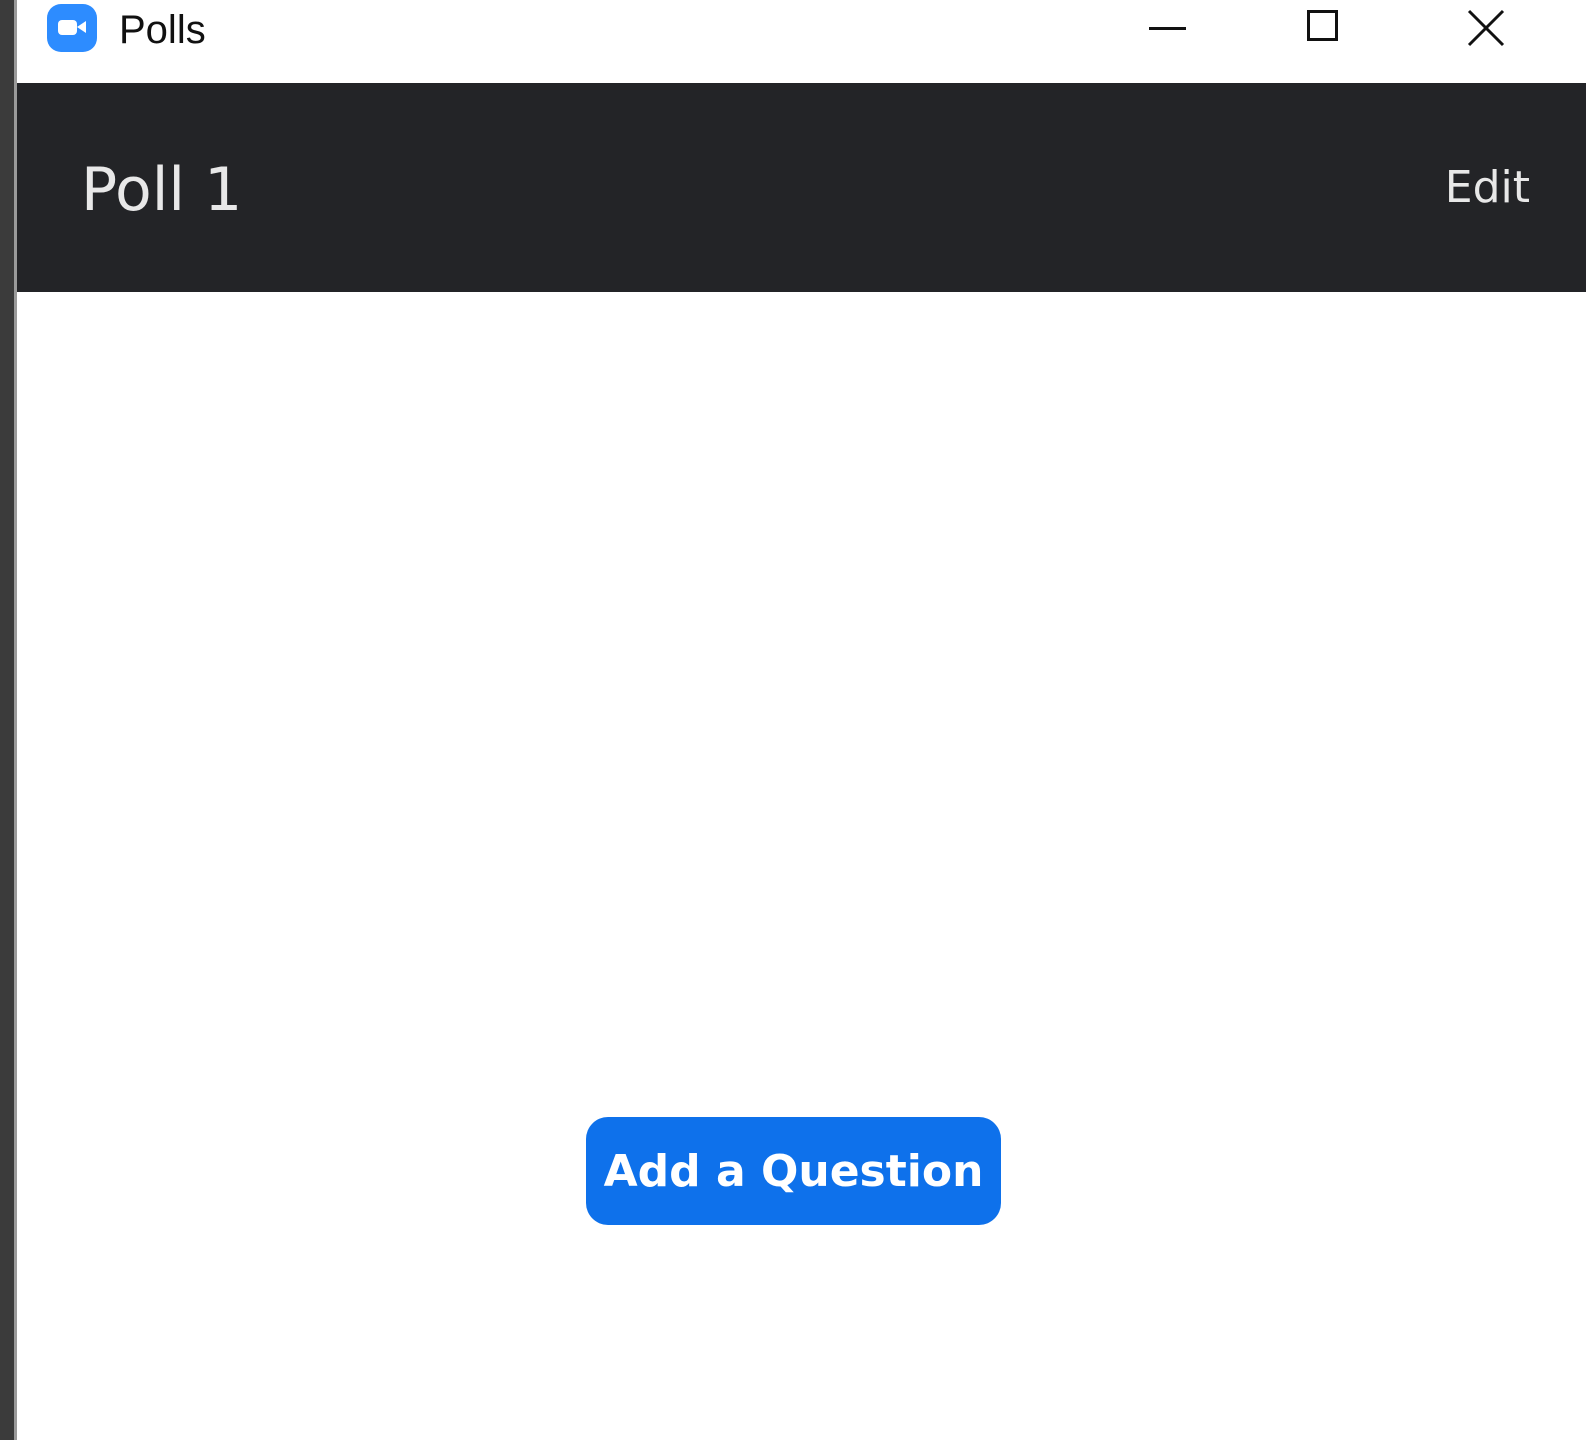 The image size is (1586, 1440). I want to click on close-button, so click(1485, 28).